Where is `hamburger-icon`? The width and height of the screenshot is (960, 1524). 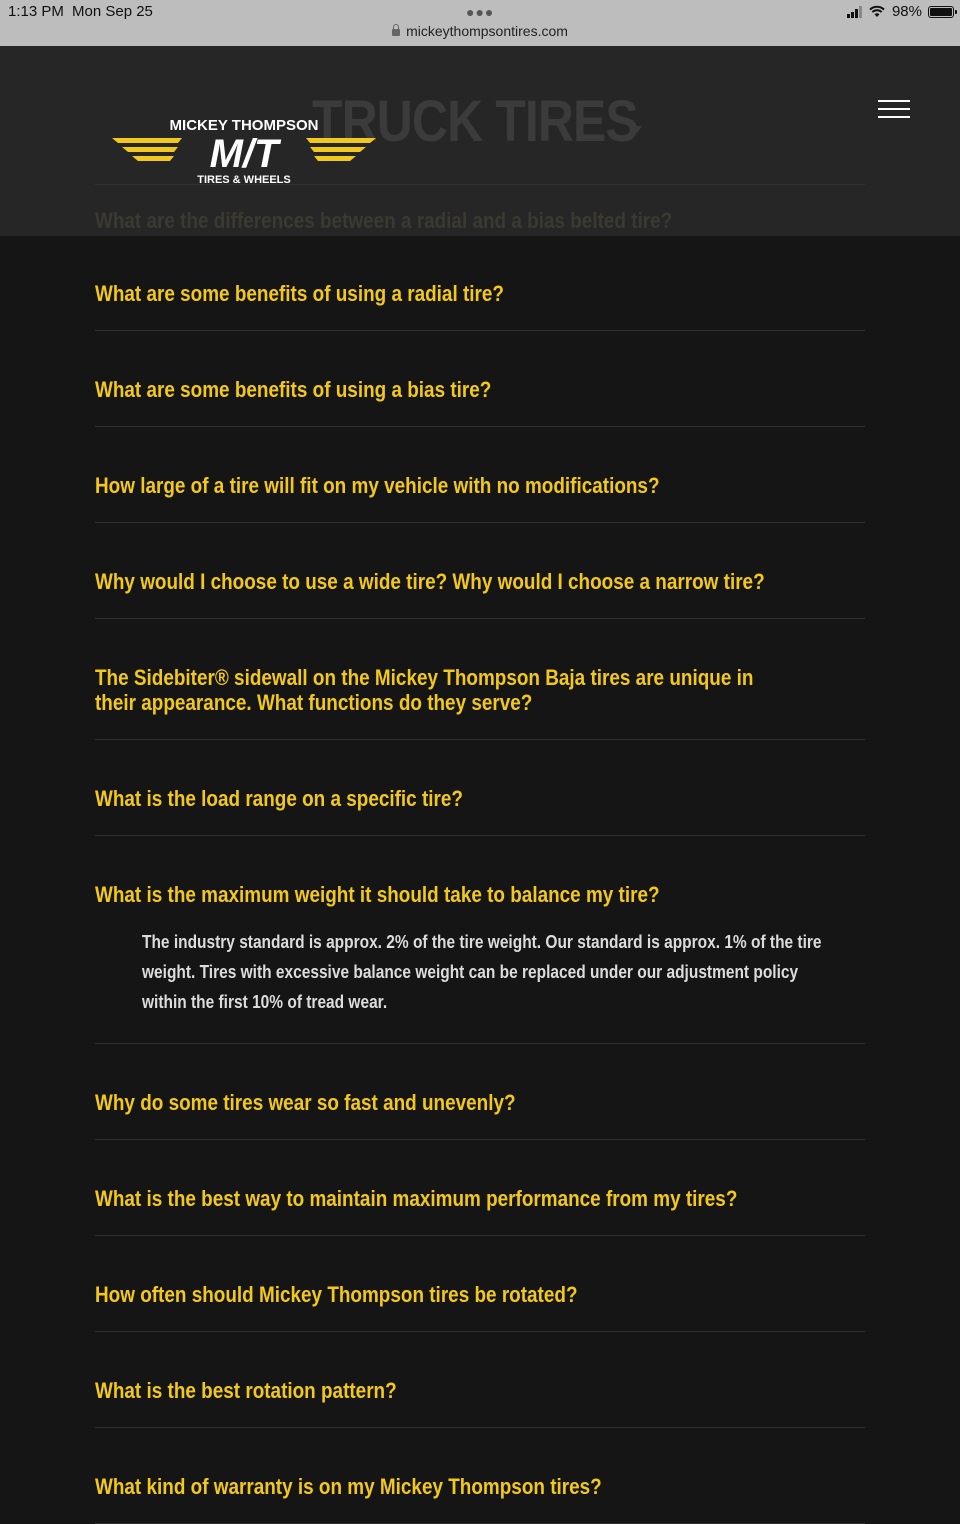
hamburger-icon is located at coordinates (894, 110).